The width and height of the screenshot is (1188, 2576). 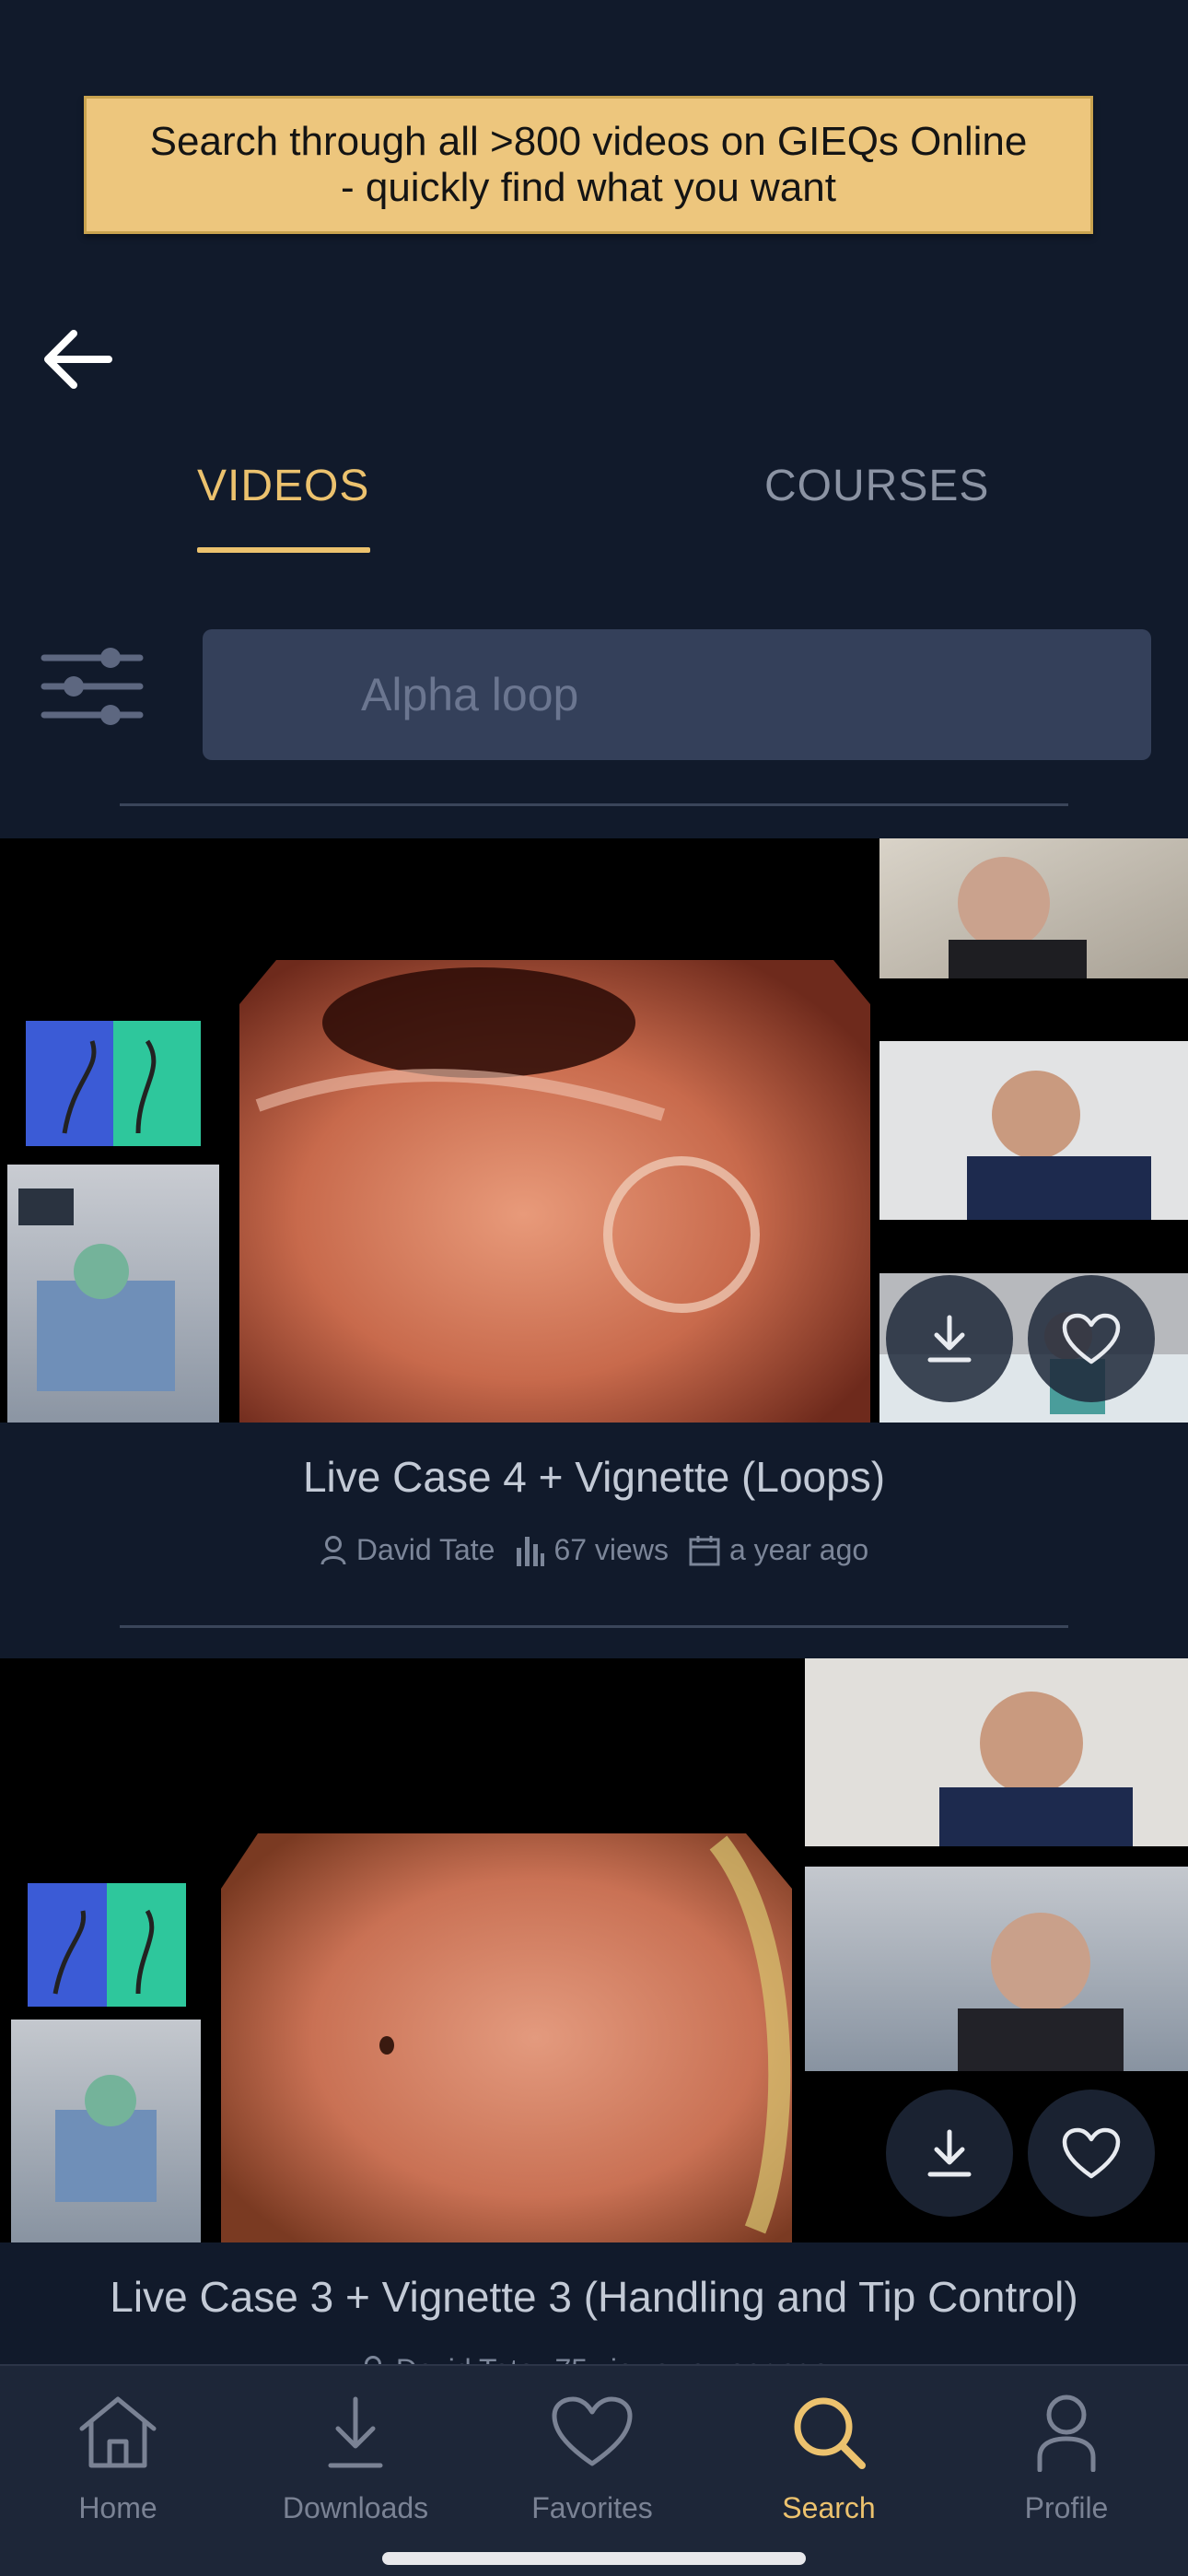 I want to click on views-bar-chart-icon, so click(x=531, y=1551).